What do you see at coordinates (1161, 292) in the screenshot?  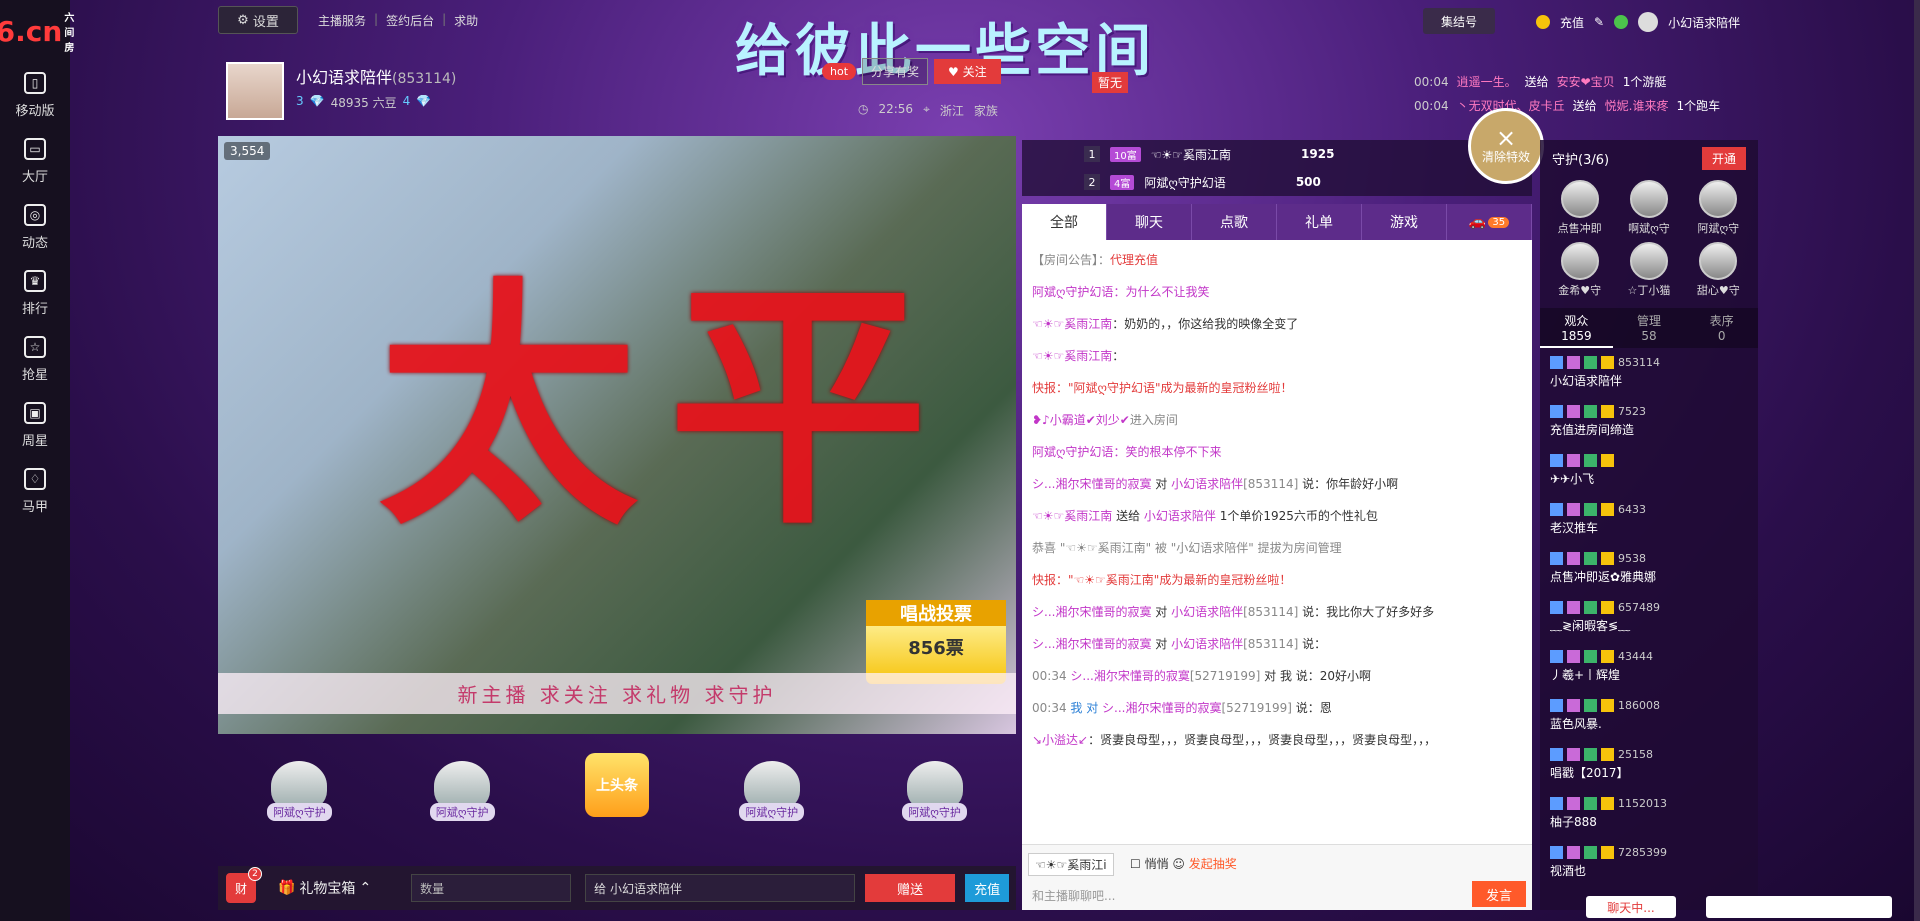 I see `chat-message-part: ：为什么不让我笑` at bounding box center [1161, 292].